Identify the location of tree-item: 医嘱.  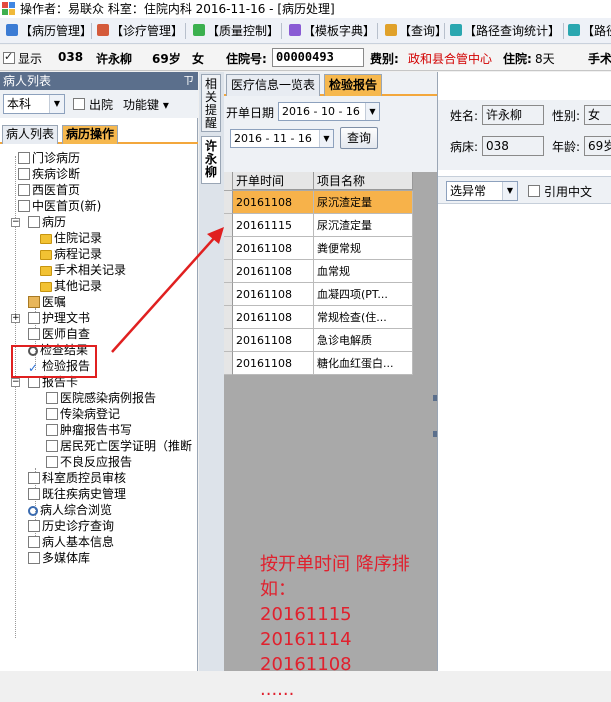
(47, 302).